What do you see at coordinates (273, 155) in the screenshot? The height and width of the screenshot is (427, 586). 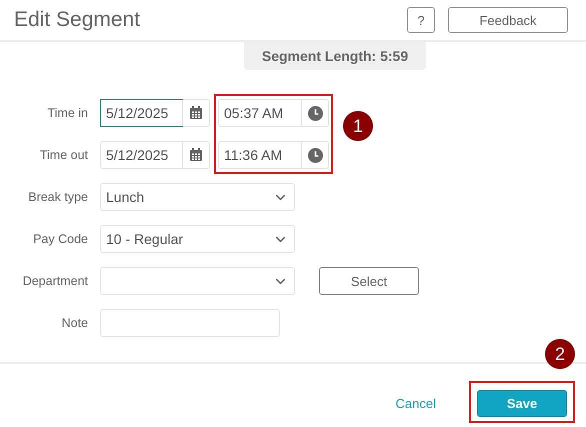 I see `time-field: 11:36 AM` at bounding box center [273, 155].